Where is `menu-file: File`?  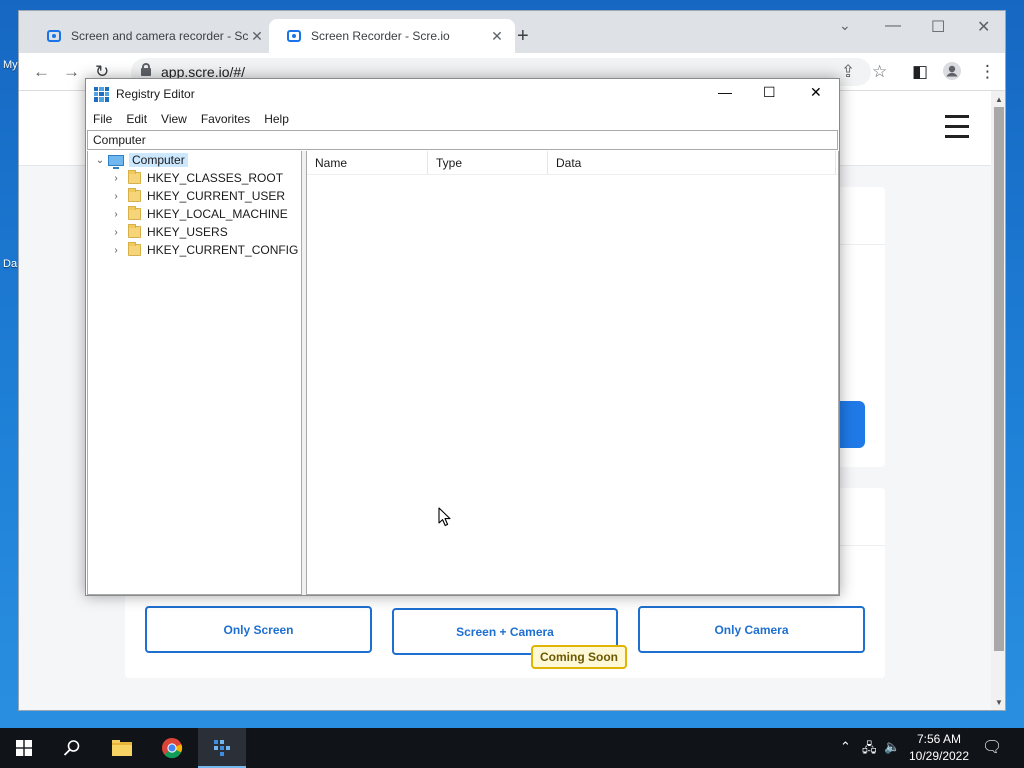
menu-file: File is located at coordinates (102, 119).